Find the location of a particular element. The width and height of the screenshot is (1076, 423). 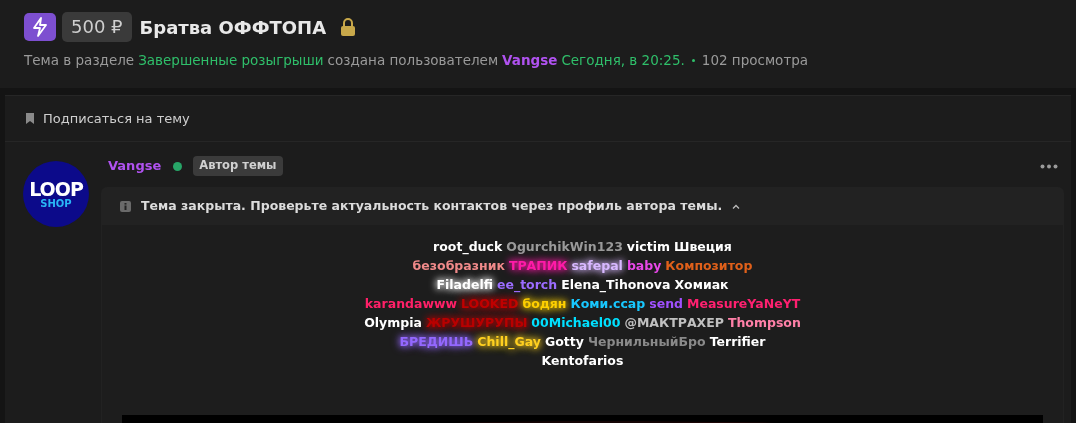

bookmark-icon is located at coordinates (30, 118).